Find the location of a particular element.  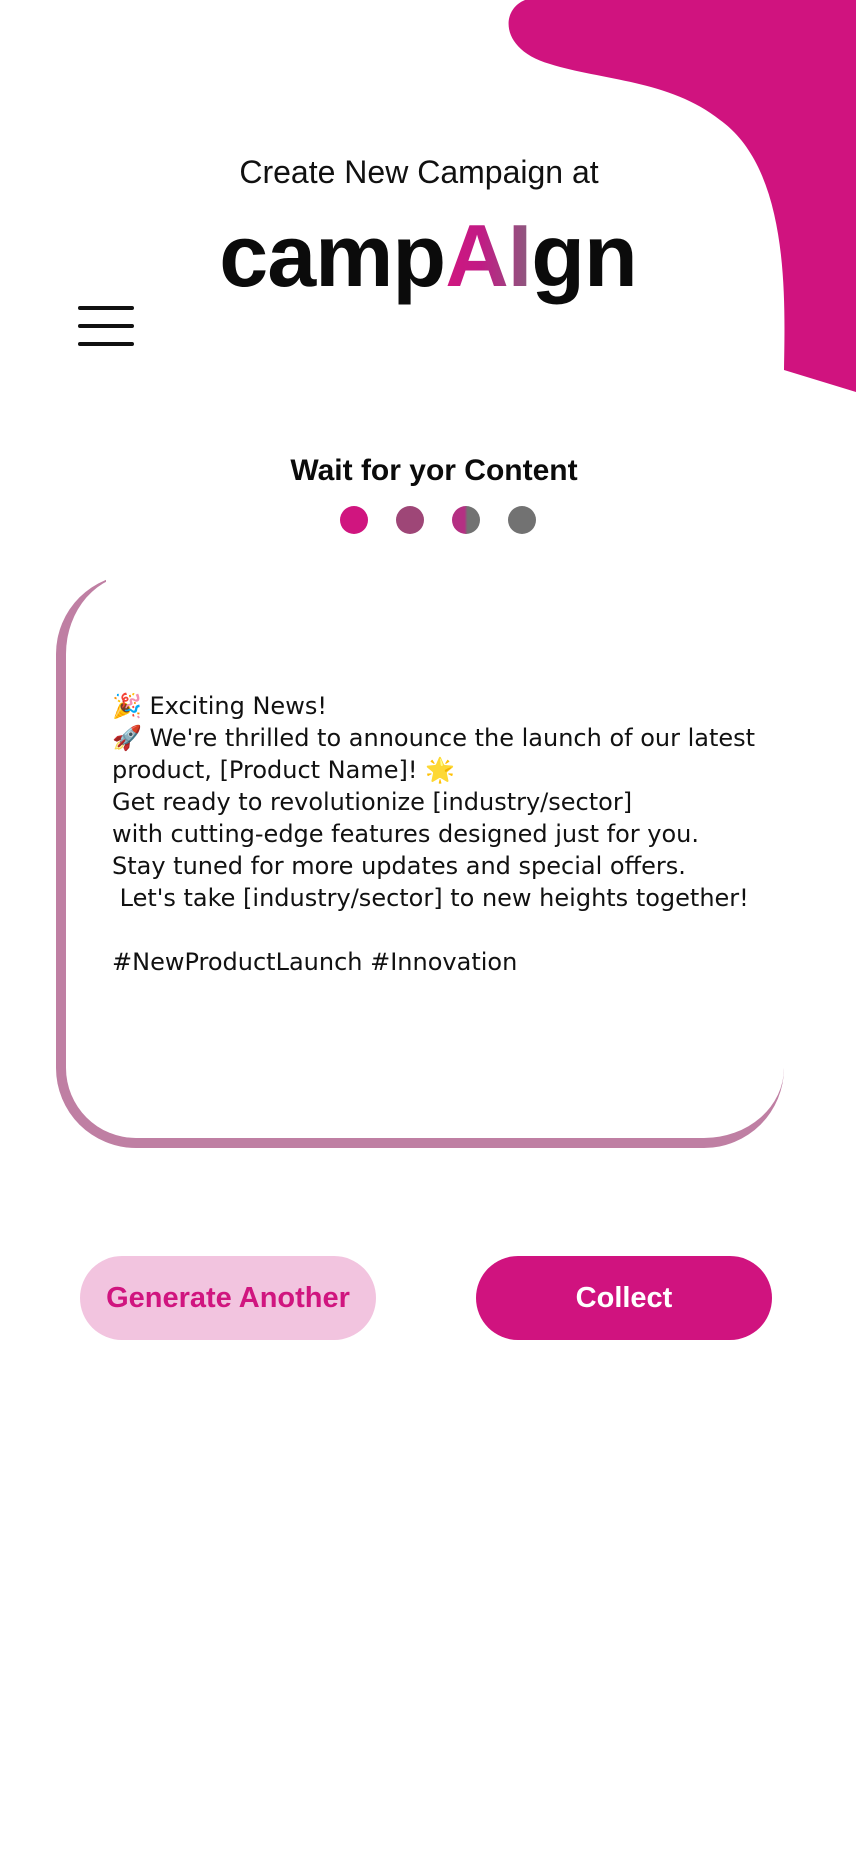

app-logo: campAIgn is located at coordinates (428, 256).